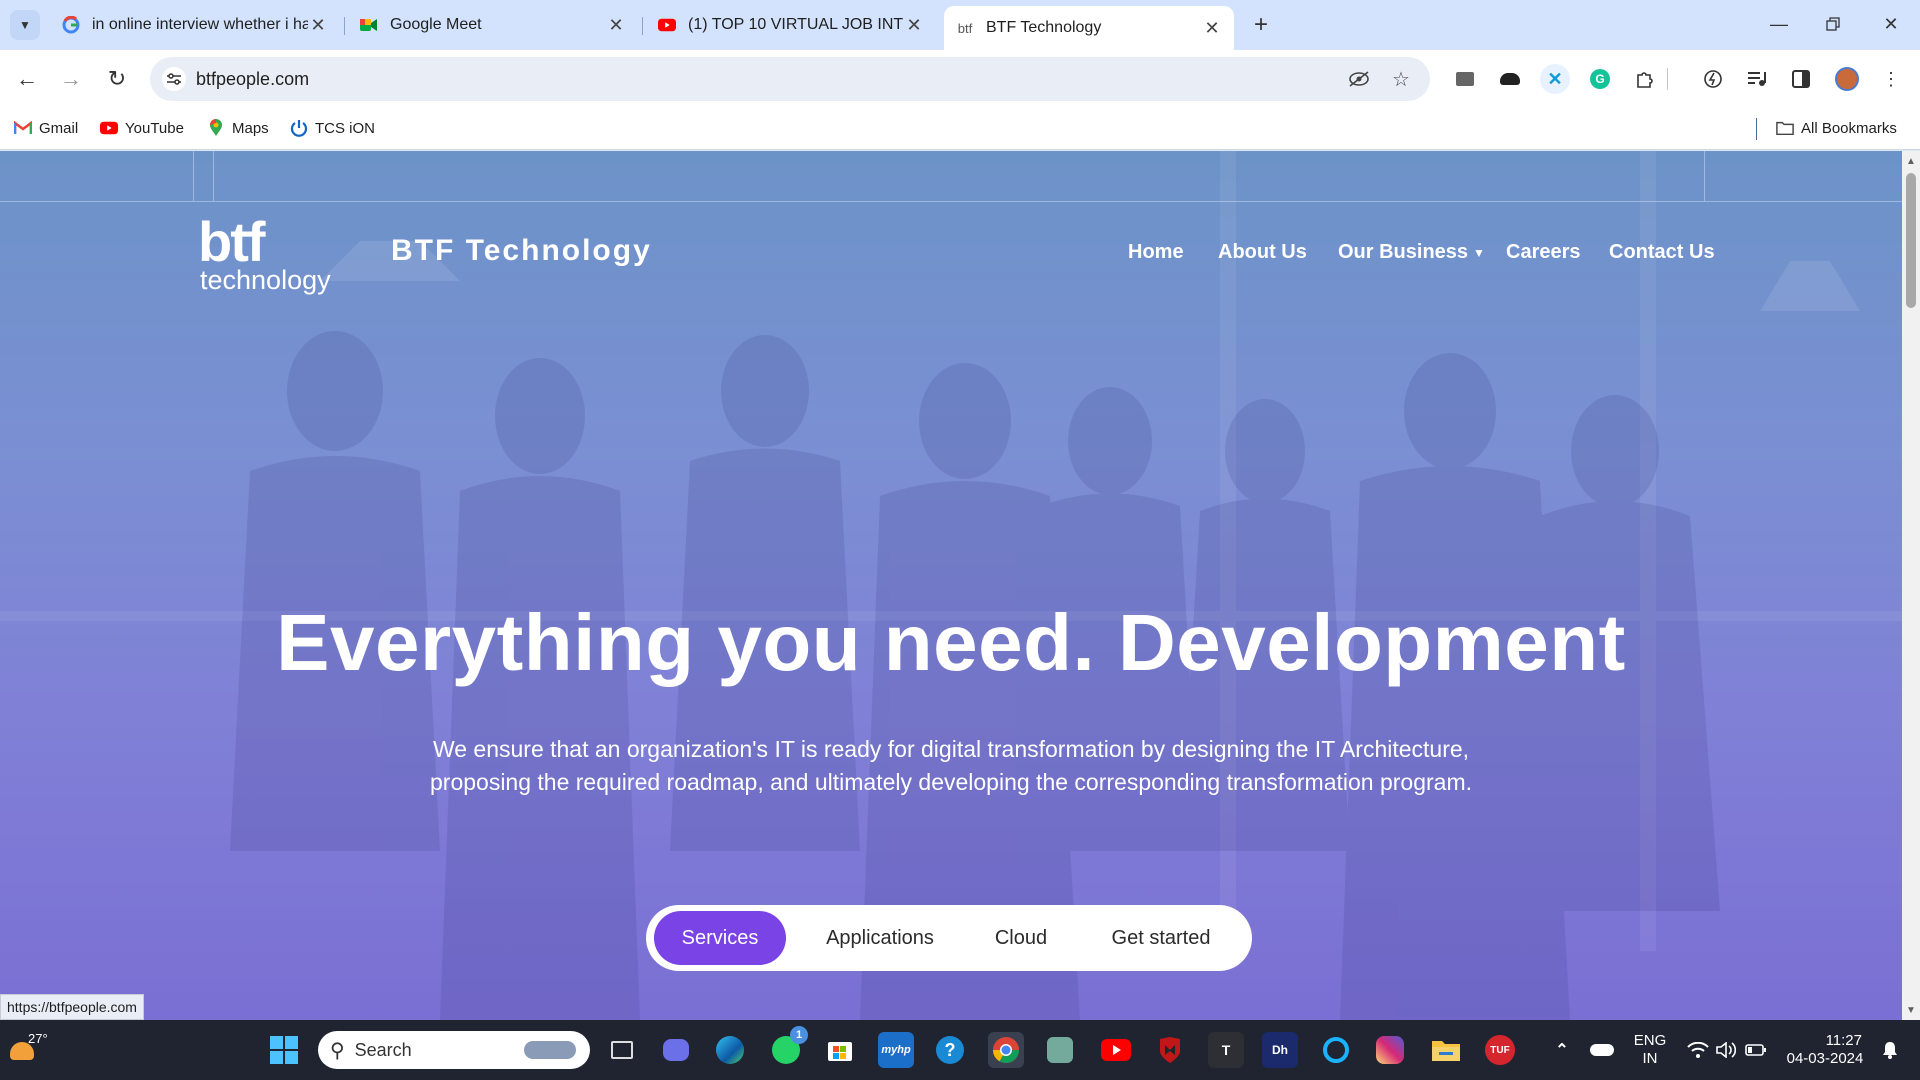 Image resolution: width=1920 pixels, height=1080 pixels. What do you see at coordinates (1662, 252) in the screenshot?
I see `nav-contact-us: Contact Us` at bounding box center [1662, 252].